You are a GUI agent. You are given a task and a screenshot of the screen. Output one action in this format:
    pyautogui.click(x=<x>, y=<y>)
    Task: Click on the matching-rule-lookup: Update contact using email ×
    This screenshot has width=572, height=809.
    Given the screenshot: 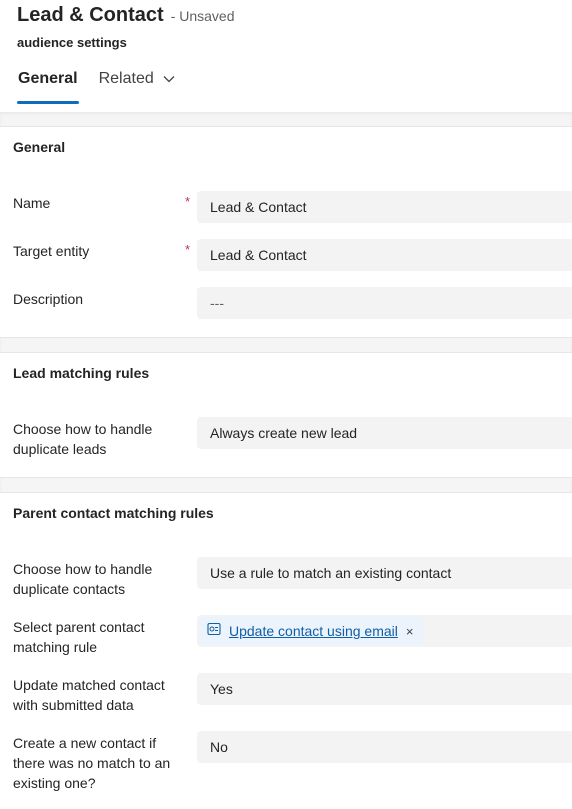 What is the action you would take?
    pyautogui.click(x=384, y=631)
    